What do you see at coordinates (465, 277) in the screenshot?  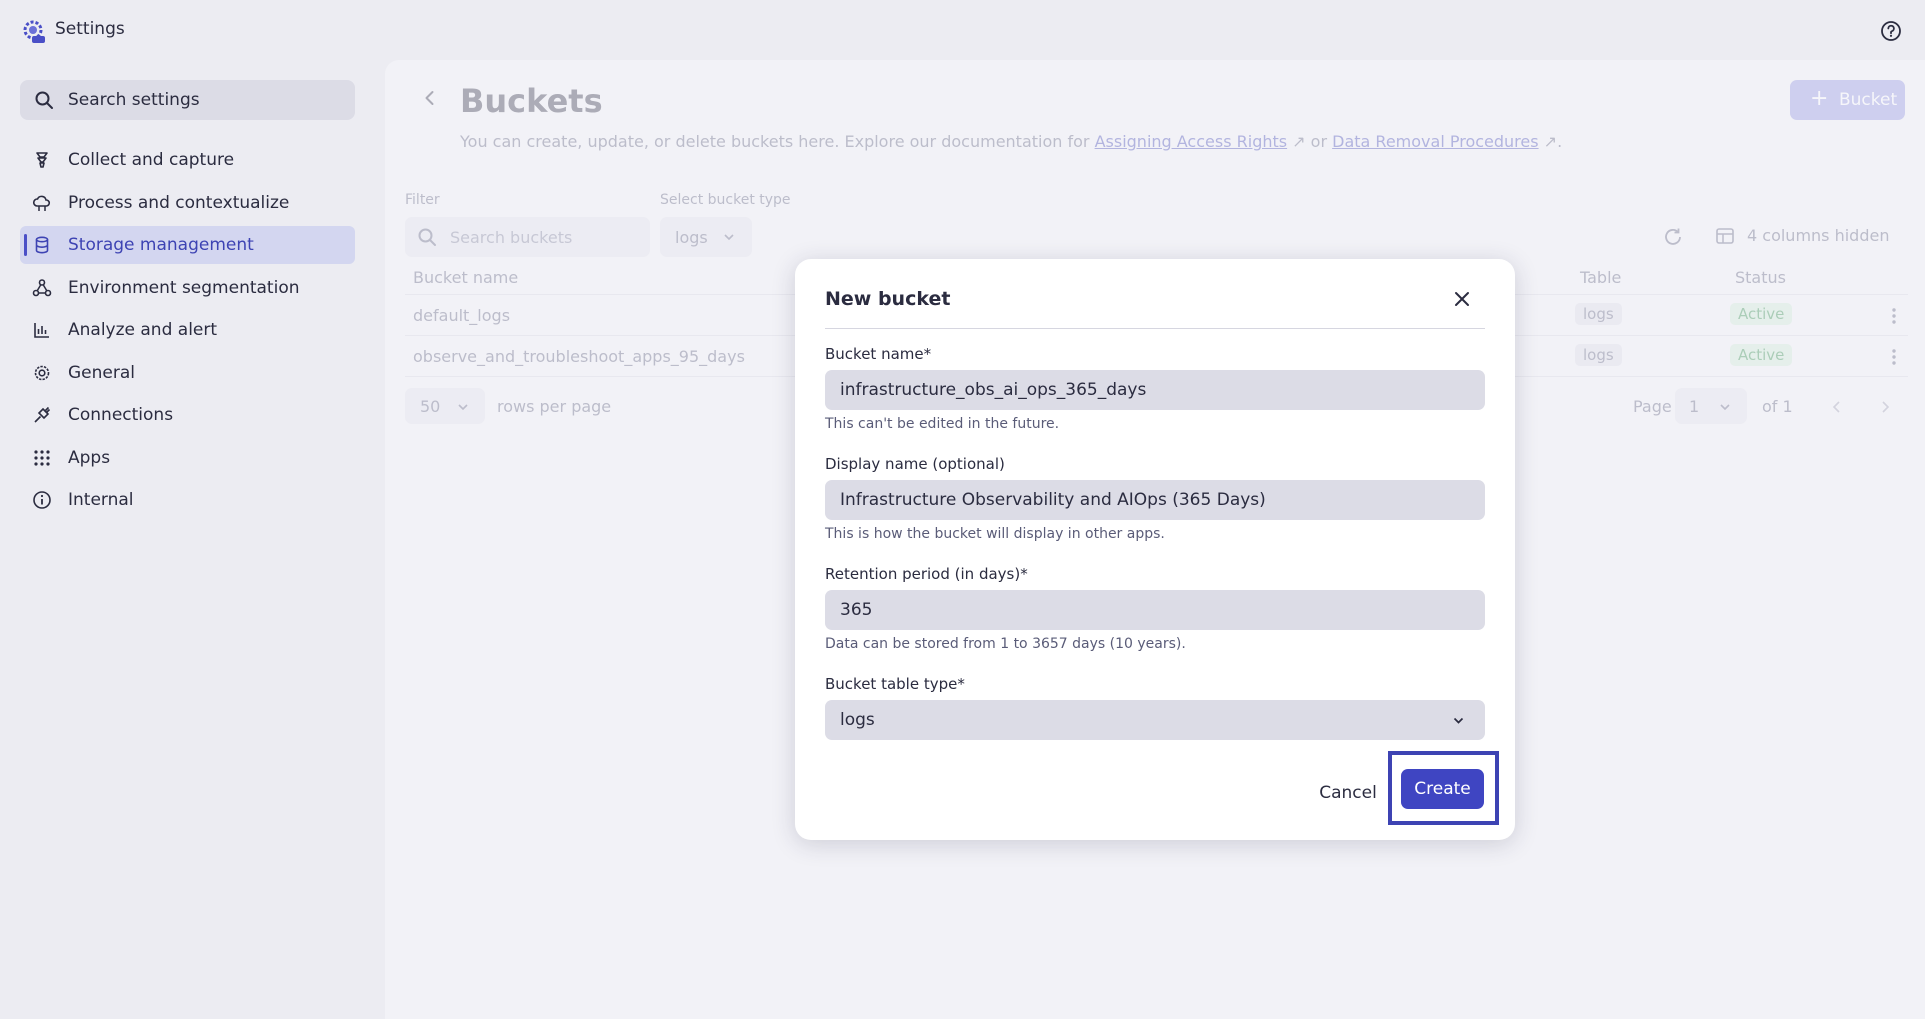 I see `column-header-bucket-name: Bucket name` at bounding box center [465, 277].